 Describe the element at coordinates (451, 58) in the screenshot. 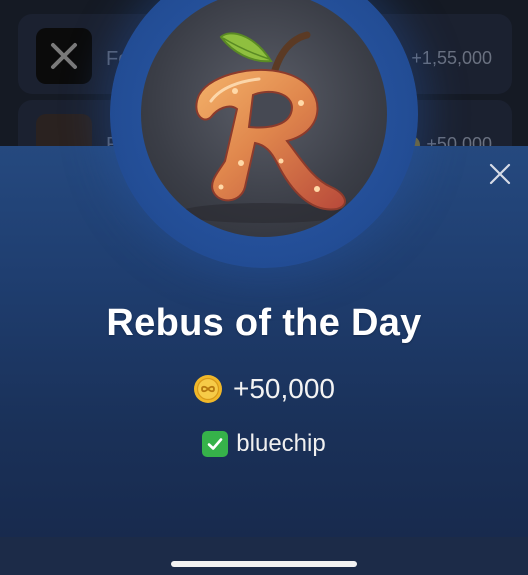

I see `task-reward-value: +1,55,000` at that location.